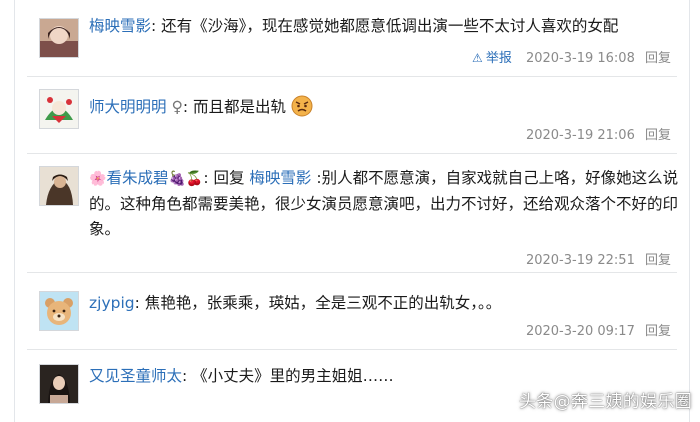 Image resolution: width=700 pixels, height=422 pixels. Describe the element at coordinates (477, 58) in the screenshot. I see `warning-icon: ⚠` at that location.